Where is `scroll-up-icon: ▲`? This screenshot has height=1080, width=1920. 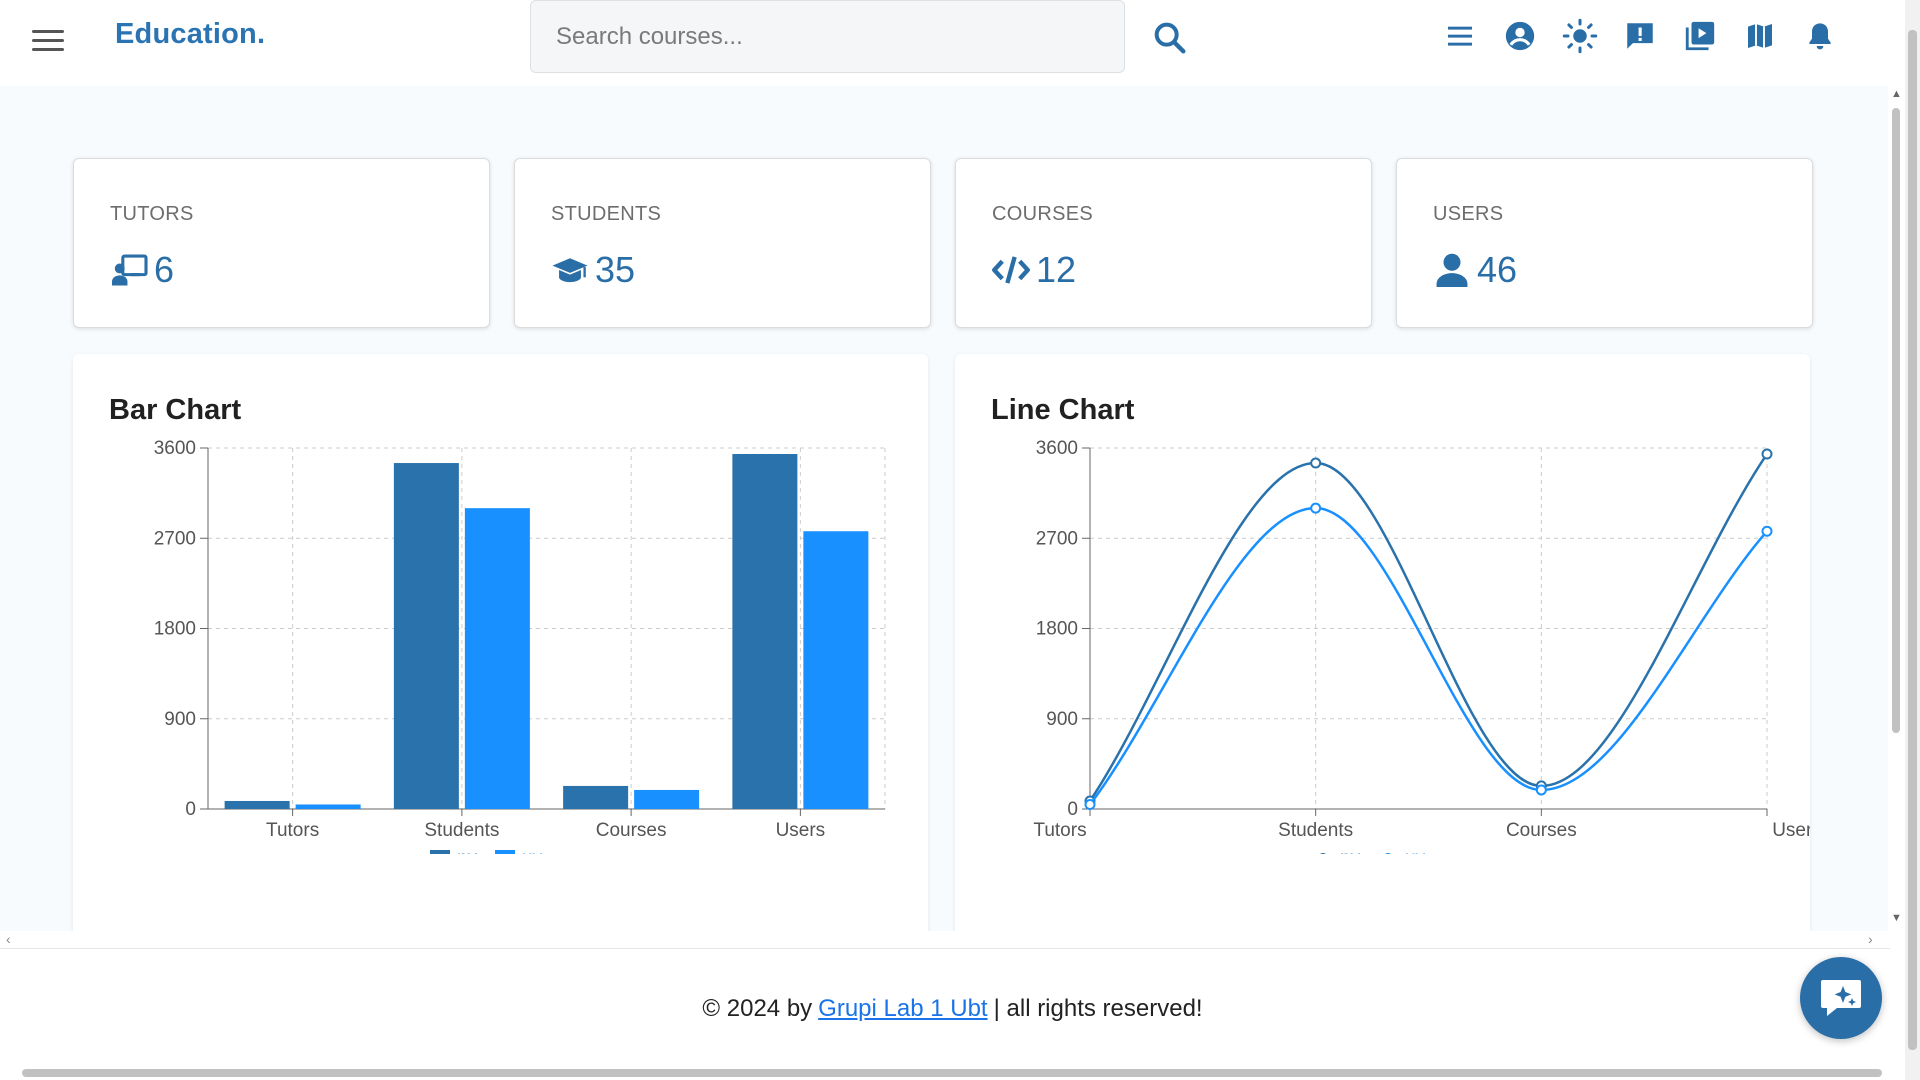 scroll-up-icon: ▲ is located at coordinates (1896, 94).